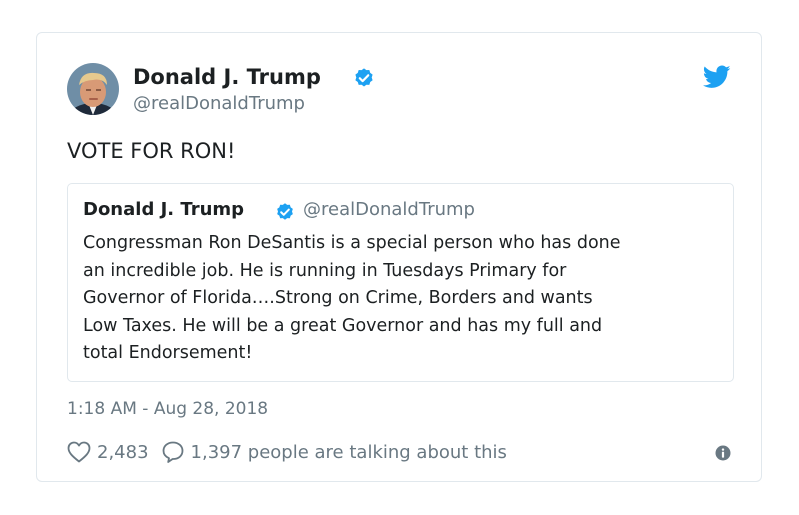 The height and width of the screenshot is (515, 799). What do you see at coordinates (717, 77) in the screenshot?
I see `twitter-bird-icon` at bounding box center [717, 77].